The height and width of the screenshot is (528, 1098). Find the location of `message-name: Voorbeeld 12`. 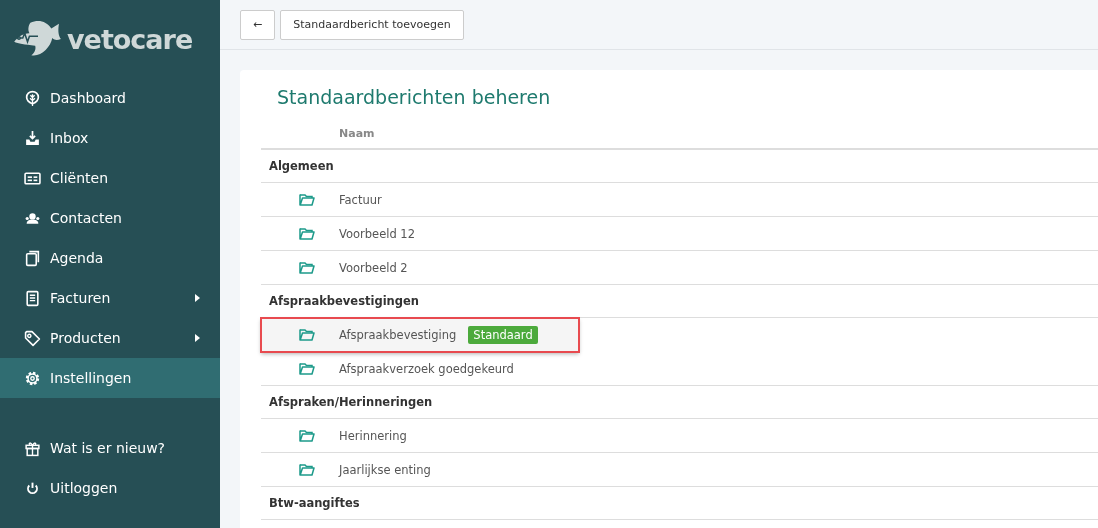

message-name: Voorbeeld 12 is located at coordinates (377, 233).